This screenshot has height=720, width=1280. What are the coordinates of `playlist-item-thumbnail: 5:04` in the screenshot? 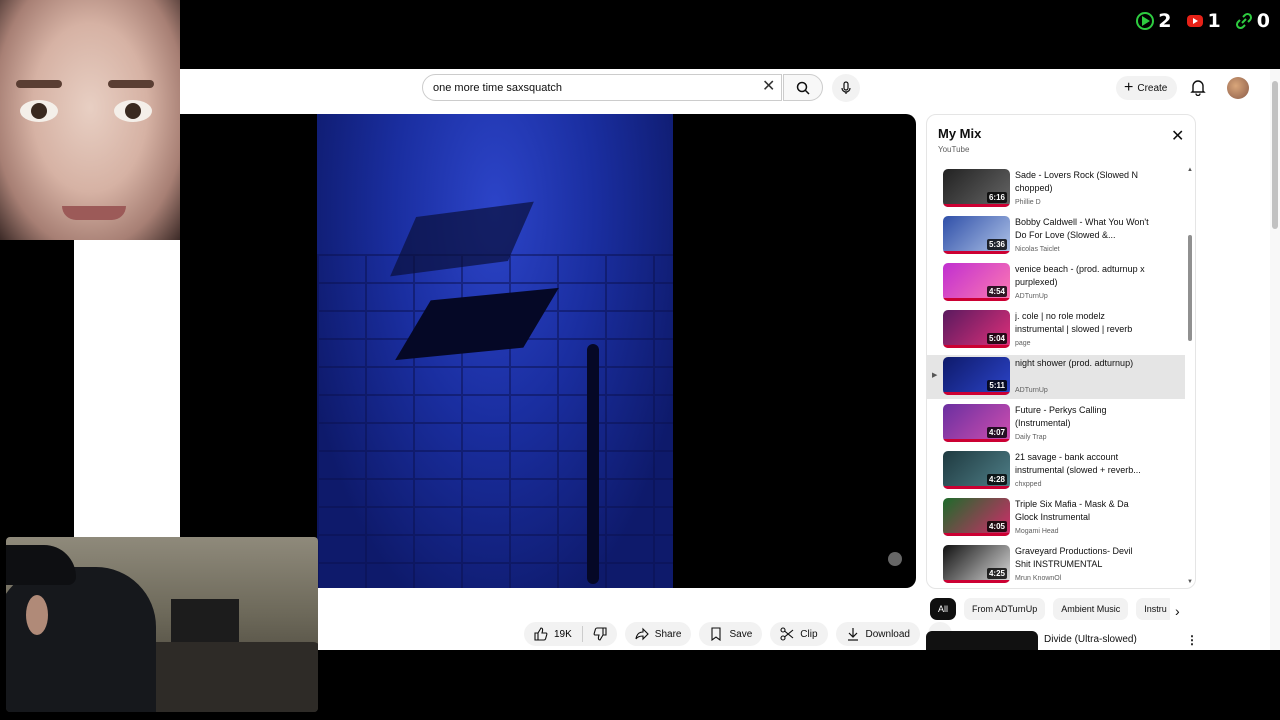 It's located at (976, 329).